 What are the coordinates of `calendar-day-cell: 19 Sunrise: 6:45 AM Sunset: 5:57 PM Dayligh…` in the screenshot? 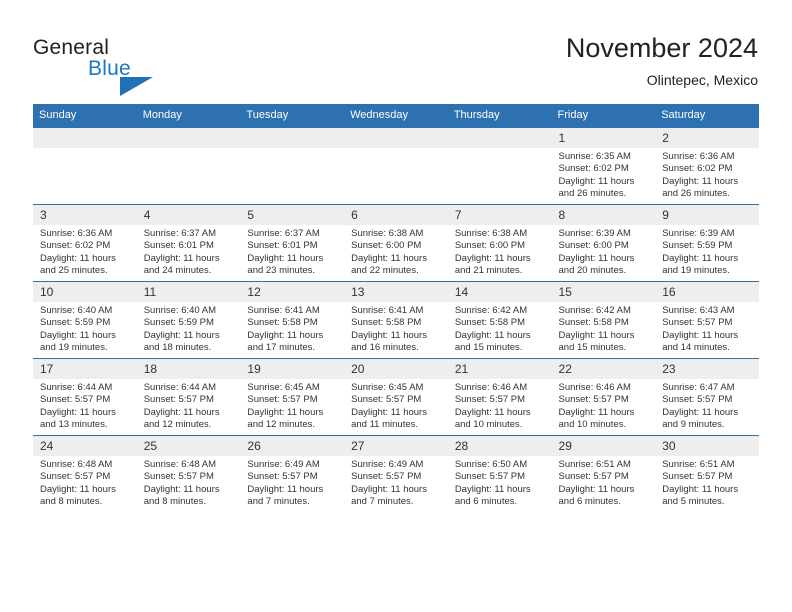 It's located at (292, 397).